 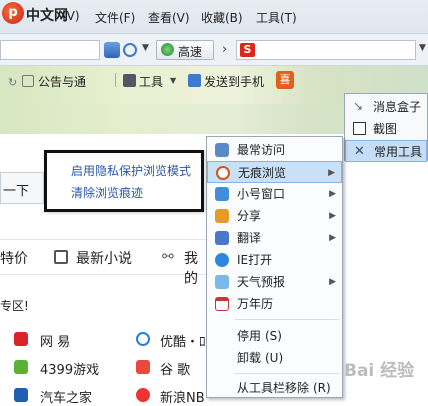 What do you see at coordinates (66, 396) in the screenshot?
I see `site-link-autohome: 汽车之家` at bounding box center [66, 396].